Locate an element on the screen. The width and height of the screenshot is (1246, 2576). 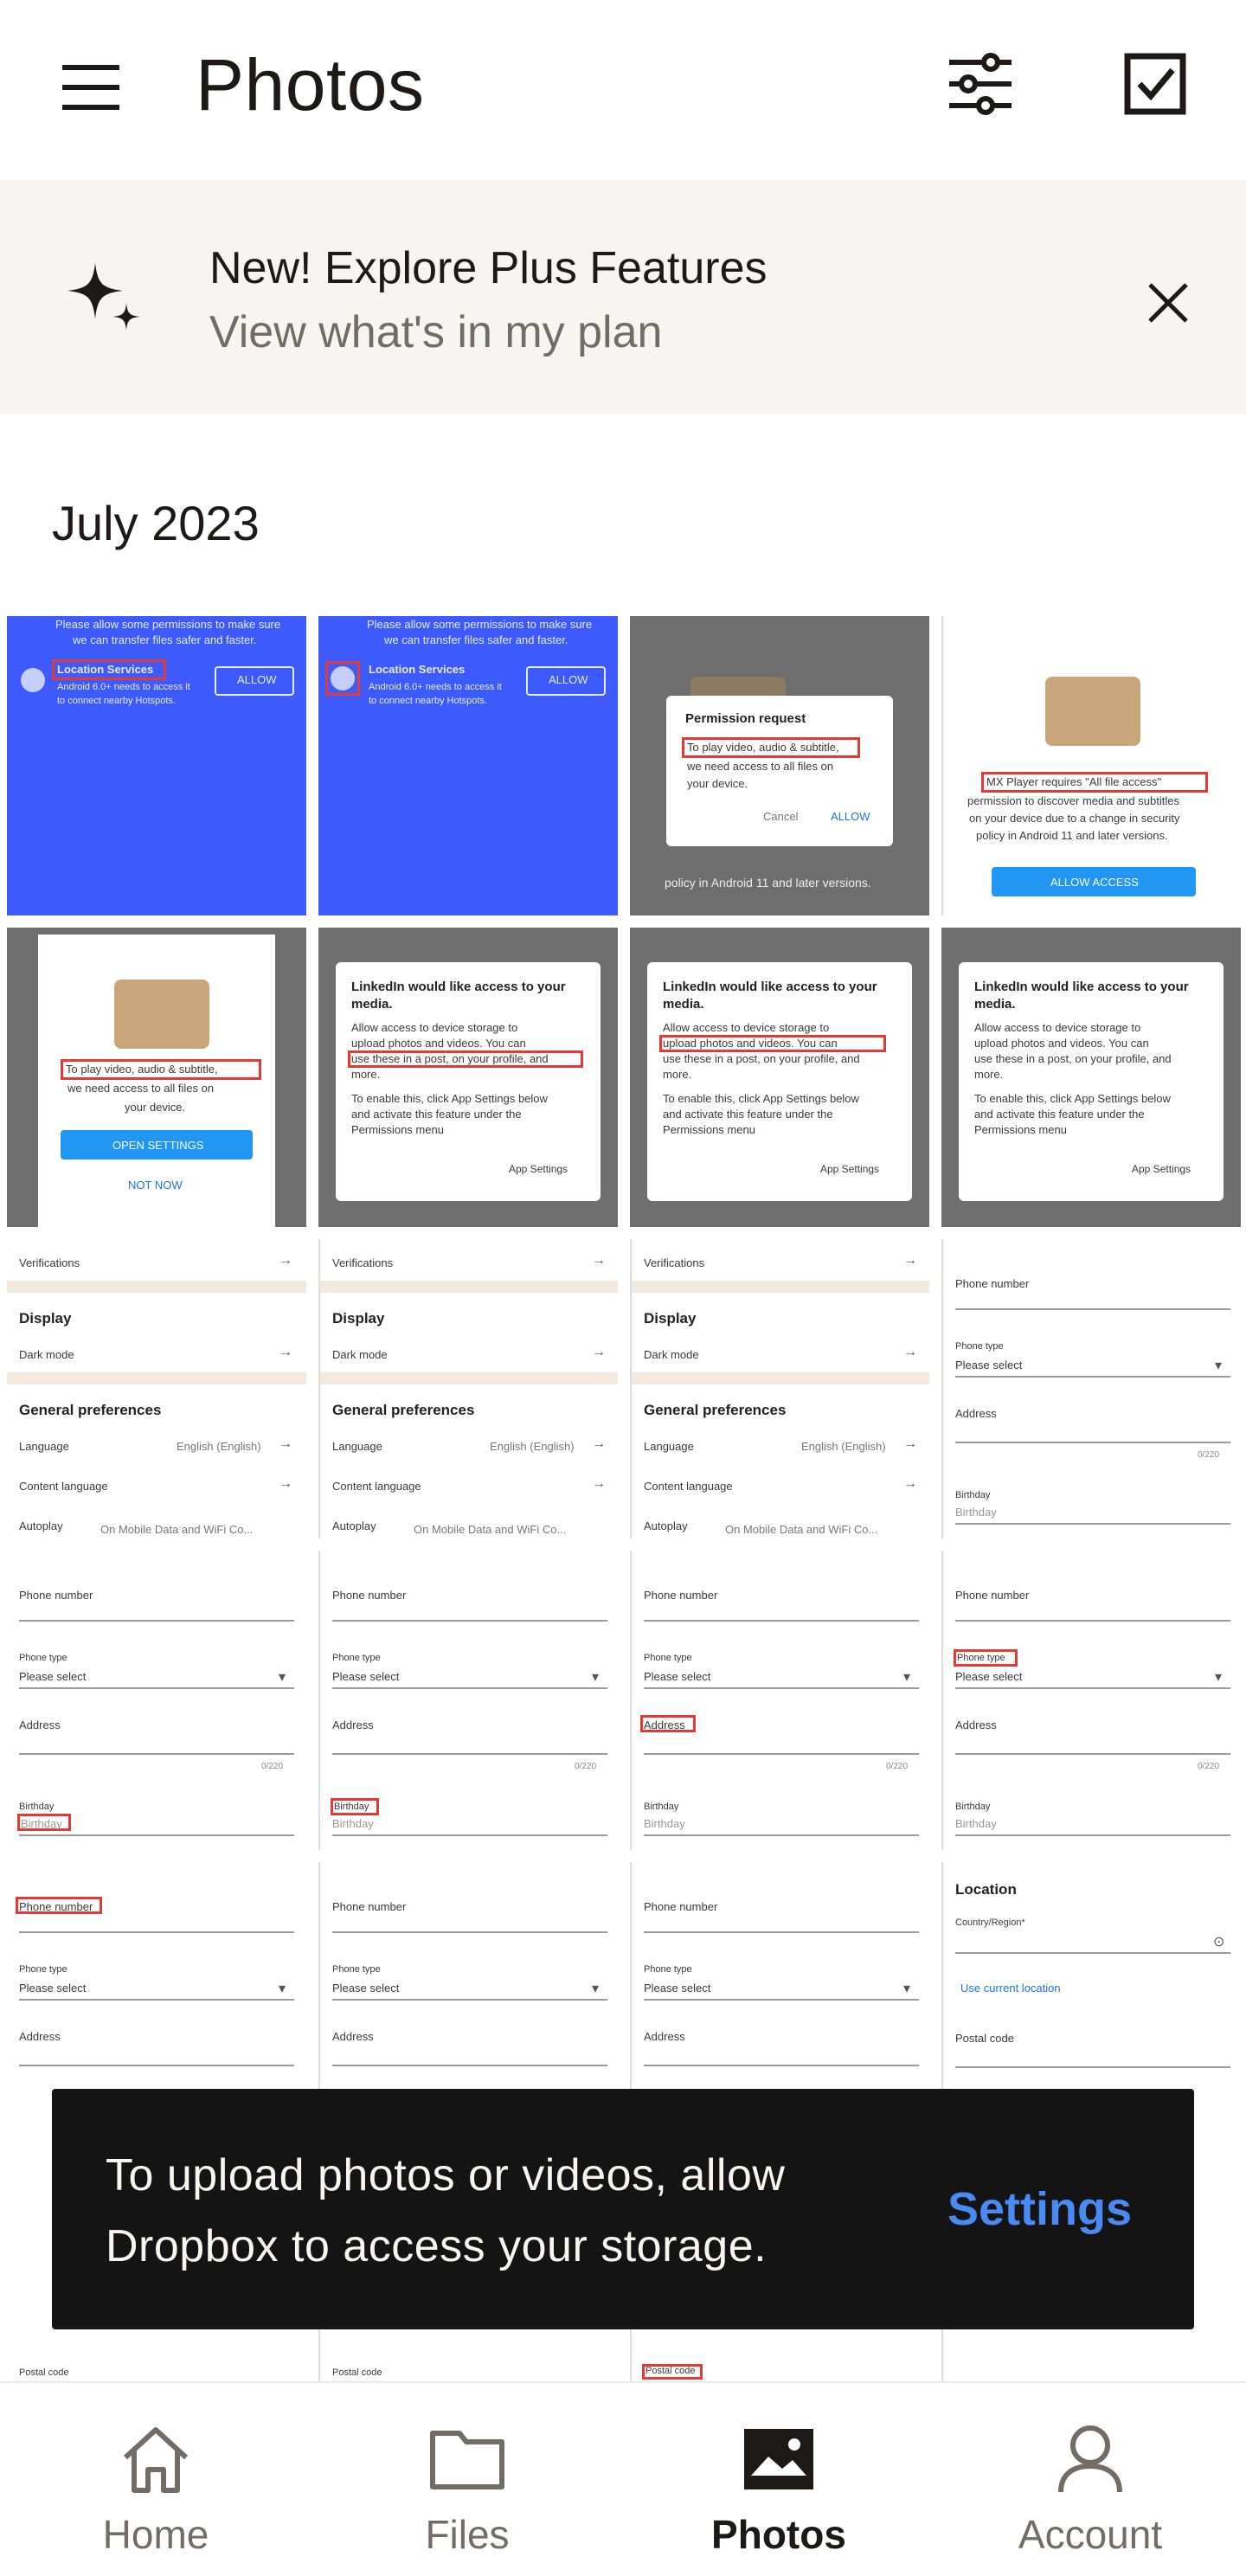
bottom-navigation: Home Files Photos Account is located at coordinates (623, 2479).